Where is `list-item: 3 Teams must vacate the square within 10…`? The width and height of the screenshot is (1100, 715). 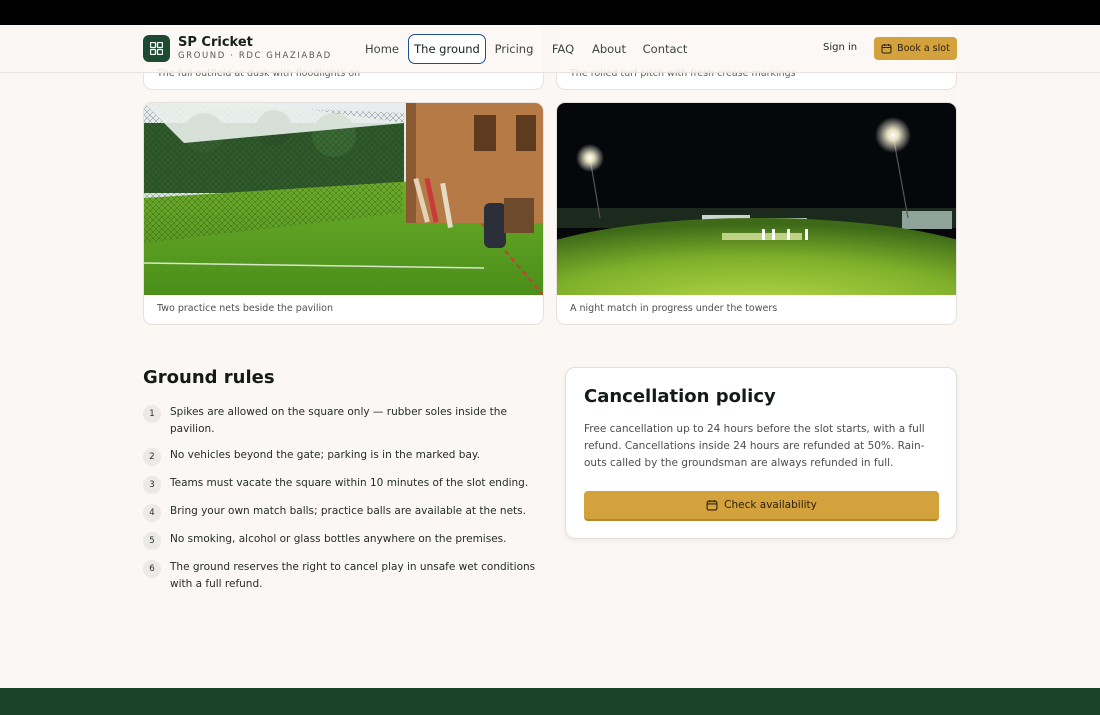
list-item: 3 Teams must vacate the square within 10… is located at coordinates (343, 484).